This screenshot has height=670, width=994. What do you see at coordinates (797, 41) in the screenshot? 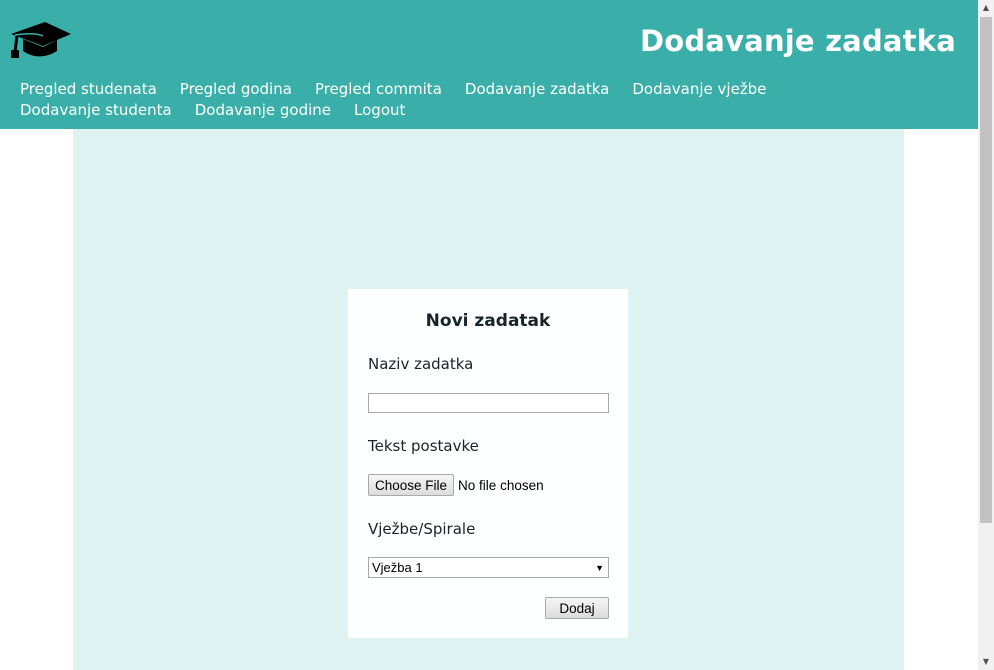
I see `page-title: Dodavanje zadatka` at bounding box center [797, 41].